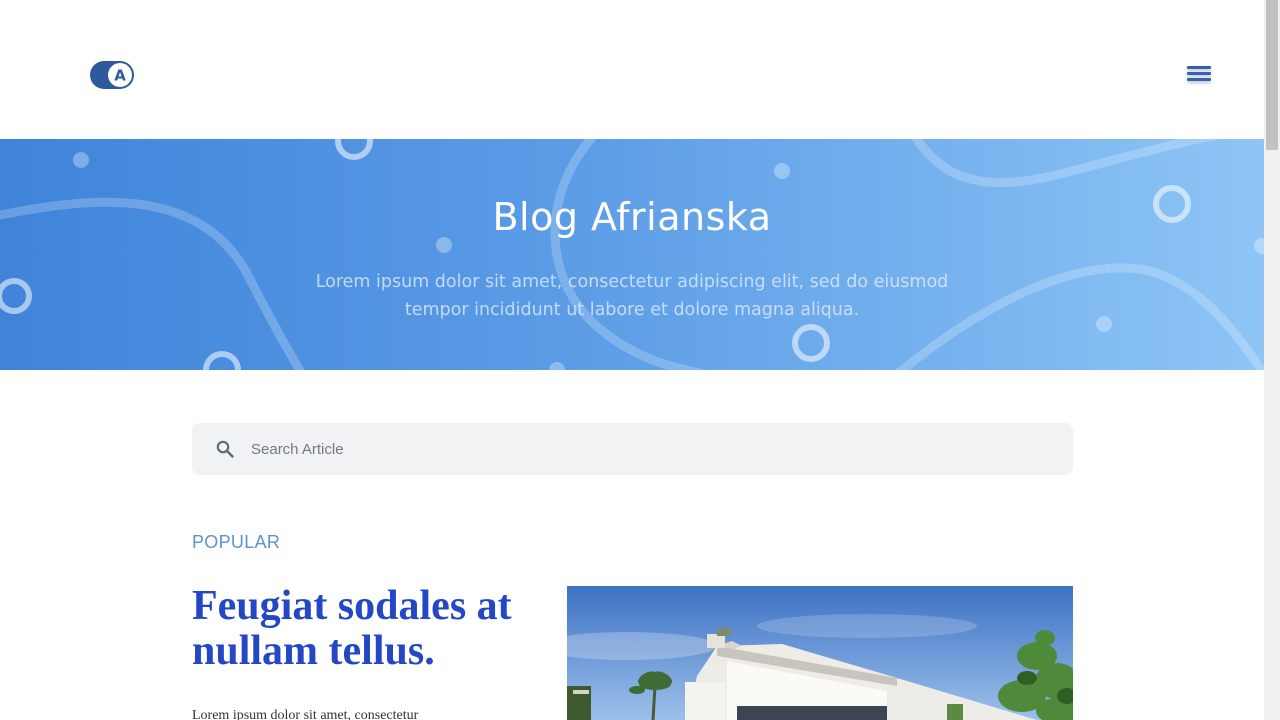  Describe the element at coordinates (113, 75) in the screenshot. I see `logo-icon: A` at that location.